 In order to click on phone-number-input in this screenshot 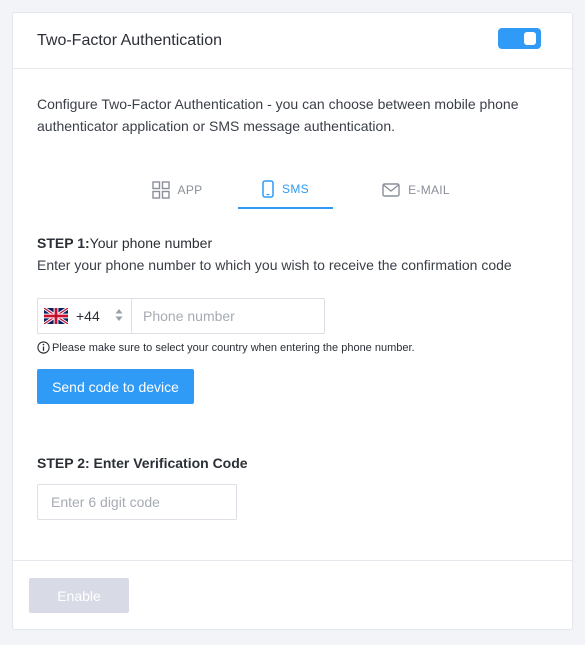, I will do `click(228, 316)`.